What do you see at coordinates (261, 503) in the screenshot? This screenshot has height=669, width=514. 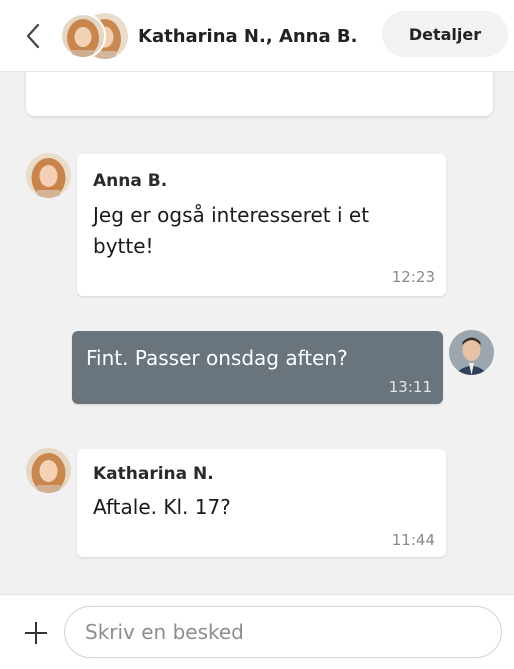 I see `message-bubble: Katharina N. Aftale. Kl. 17? 11:44` at bounding box center [261, 503].